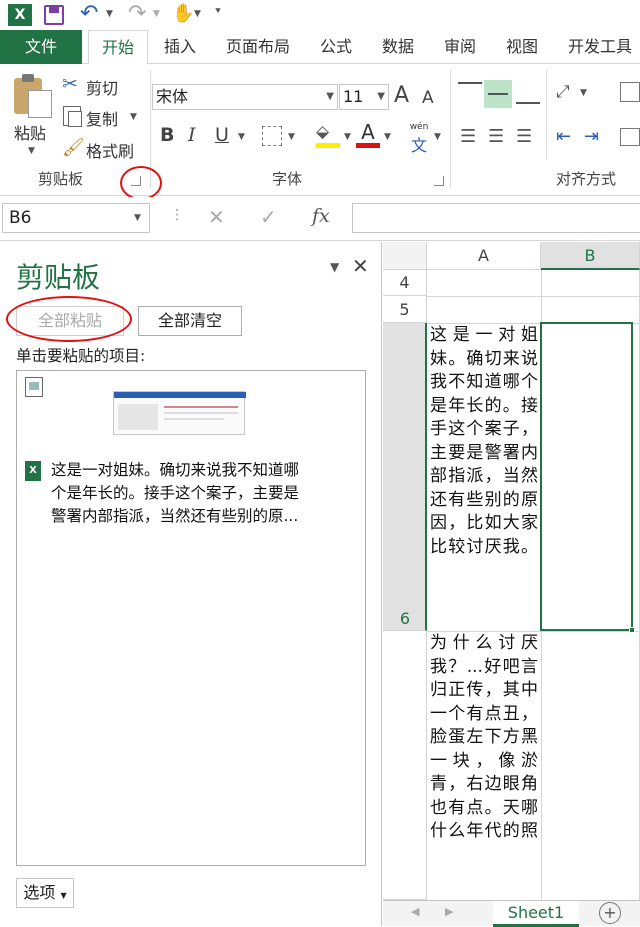 The width and height of the screenshot is (640, 927). What do you see at coordinates (428, 98) in the screenshot?
I see `shrink-font-icon: A` at bounding box center [428, 98].